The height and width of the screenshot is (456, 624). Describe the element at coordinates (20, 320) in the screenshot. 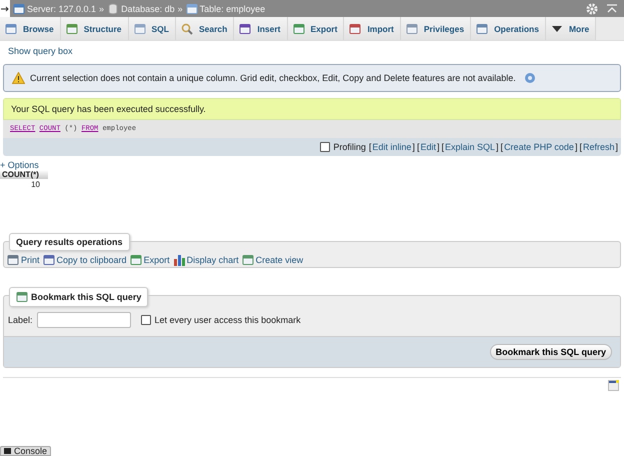

I see `field-label: Label:` at that location.